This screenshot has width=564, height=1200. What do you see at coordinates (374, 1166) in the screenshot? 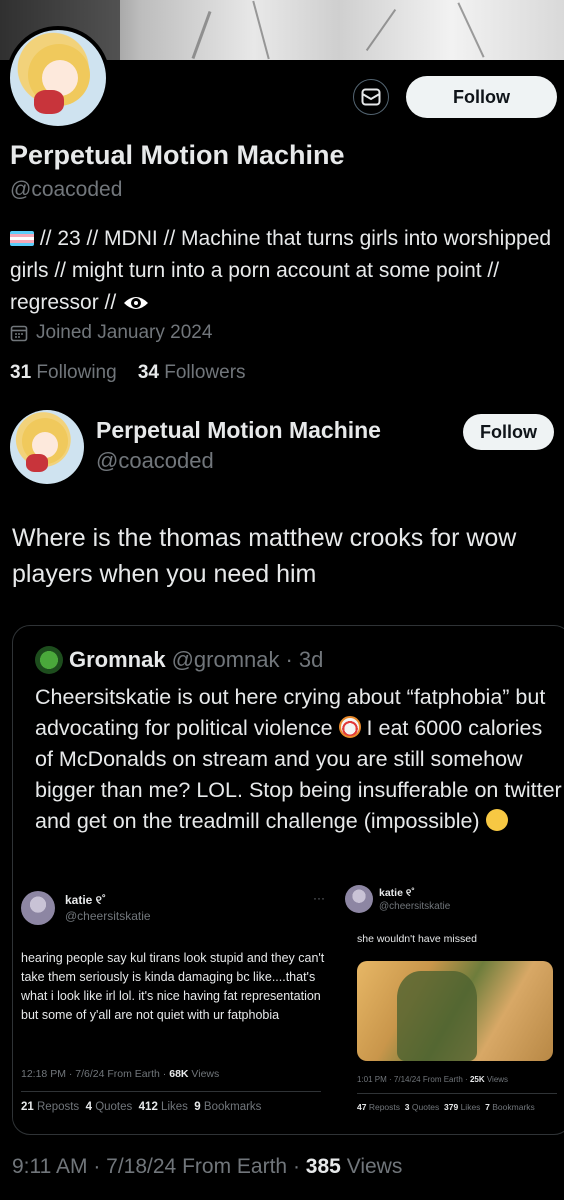
I see `tweet-views-label: Views` at bounding box center [374, 1166].